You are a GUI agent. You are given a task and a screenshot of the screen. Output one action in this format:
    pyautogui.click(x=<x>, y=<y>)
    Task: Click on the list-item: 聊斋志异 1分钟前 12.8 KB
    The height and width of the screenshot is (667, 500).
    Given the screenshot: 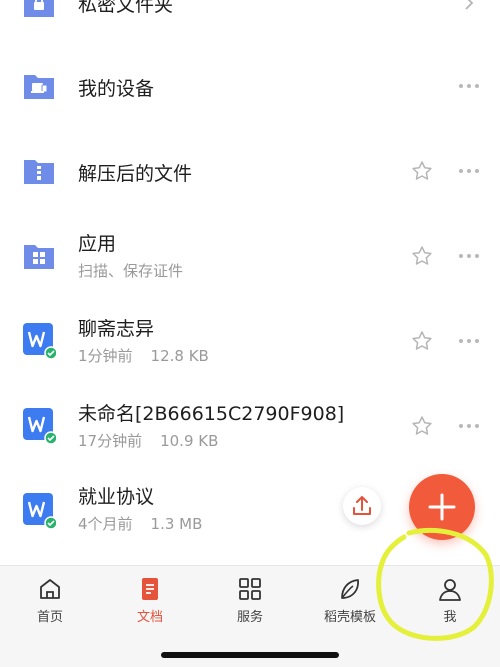 What is the action you would take?
    pyautogui.click(x=250, y=341)
    